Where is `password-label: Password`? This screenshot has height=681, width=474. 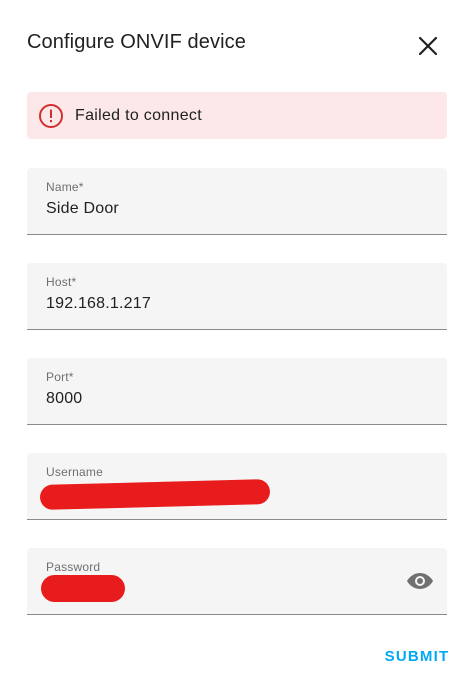 password-label: Password is located at coordinates (73, 567).